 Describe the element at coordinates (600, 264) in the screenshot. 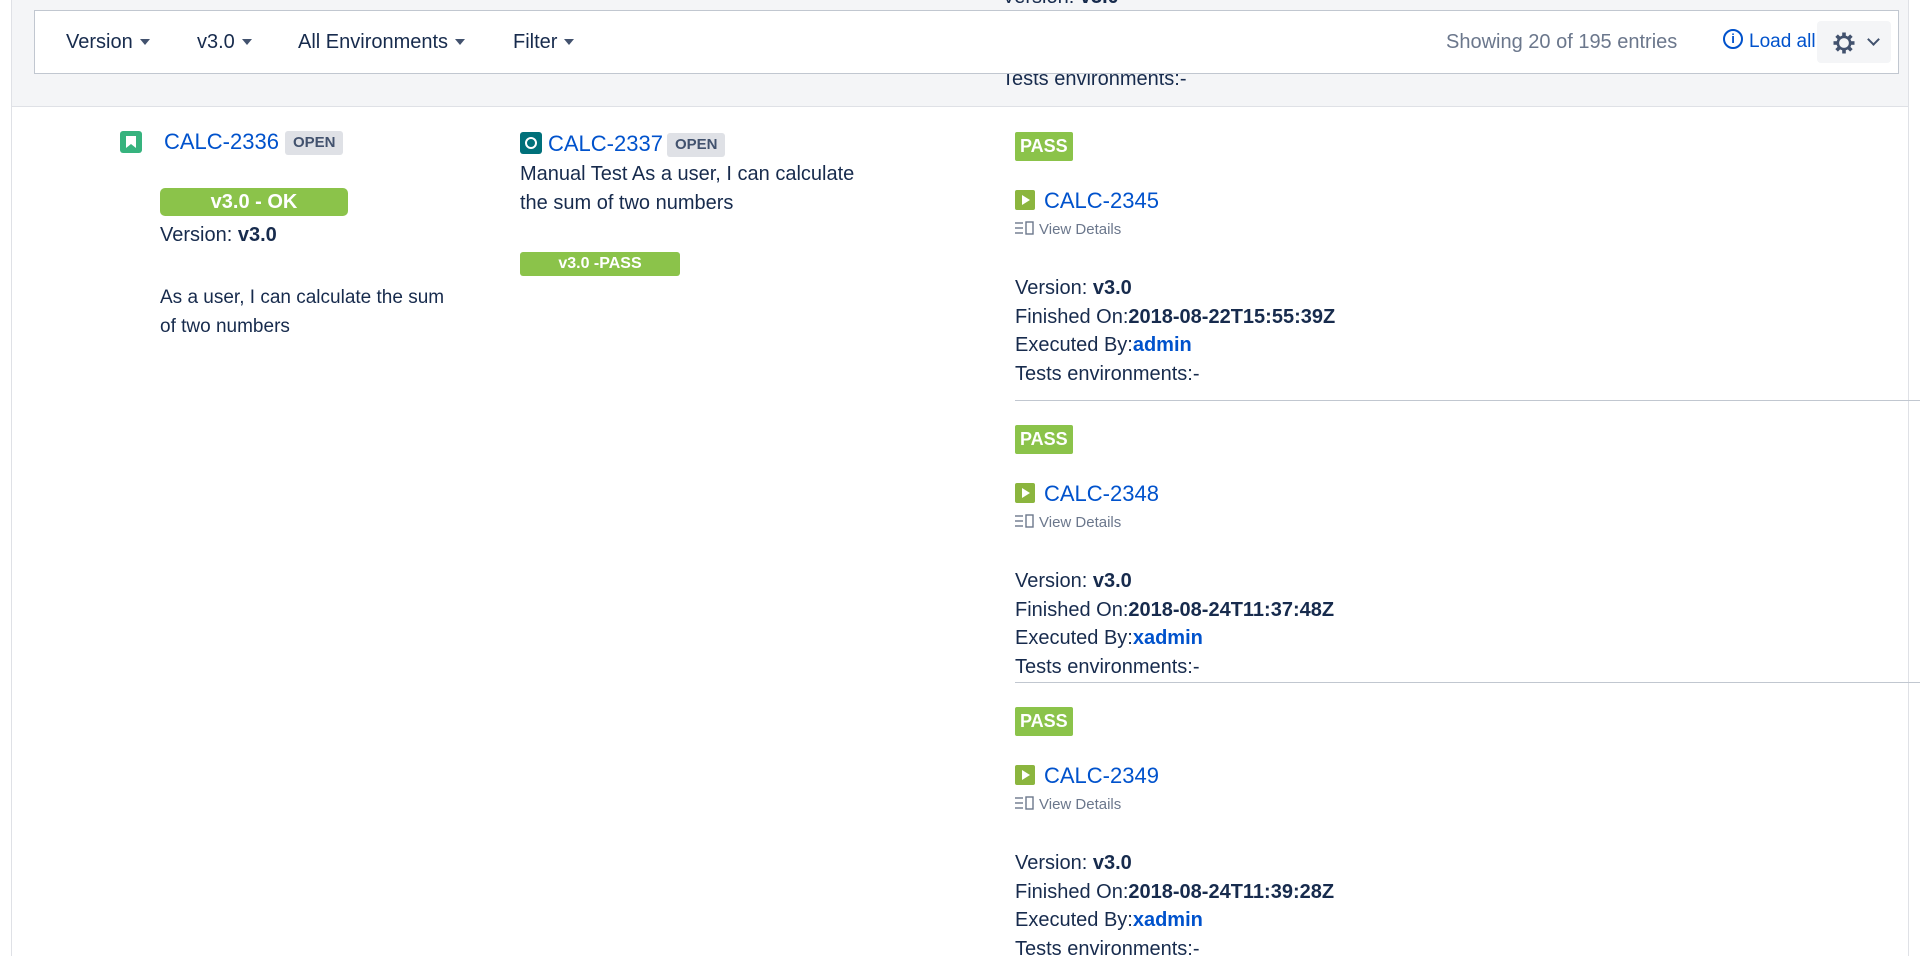

I see `test-status-progress-bar: v3.0 -PASS` at that location.